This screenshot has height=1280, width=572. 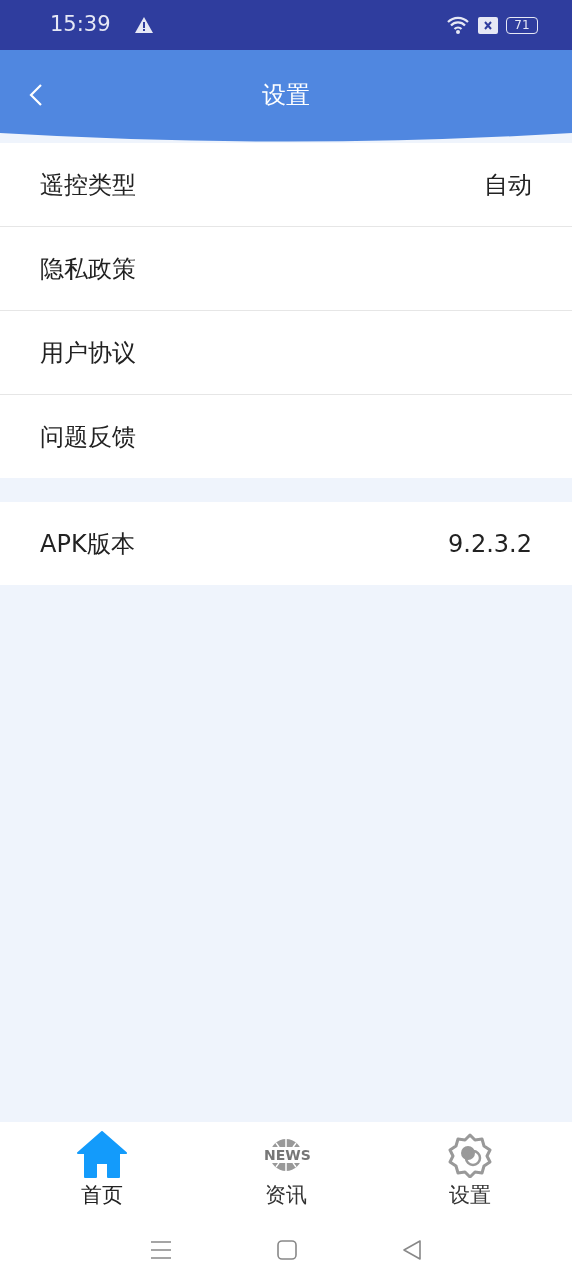 What do you see at coordinates (36, 95) in the screenshot?
I see `back-icon` at bounding box center [36, 95].